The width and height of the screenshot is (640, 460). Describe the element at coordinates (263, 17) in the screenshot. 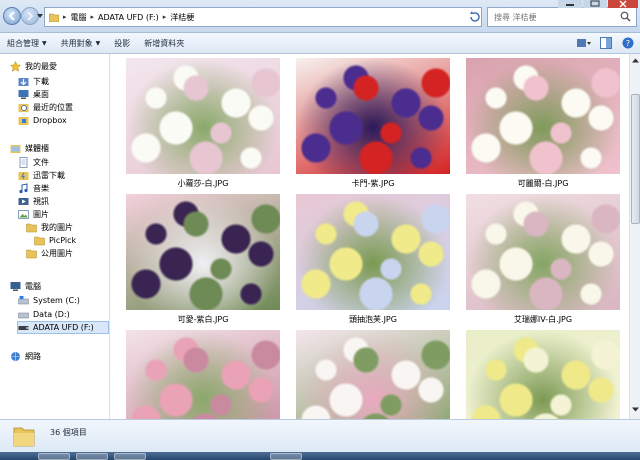

I see `breadcrumb: ▸ 電腦 ▸ ADATA UFD (F:) ▸ 洋桔梗` at that location.